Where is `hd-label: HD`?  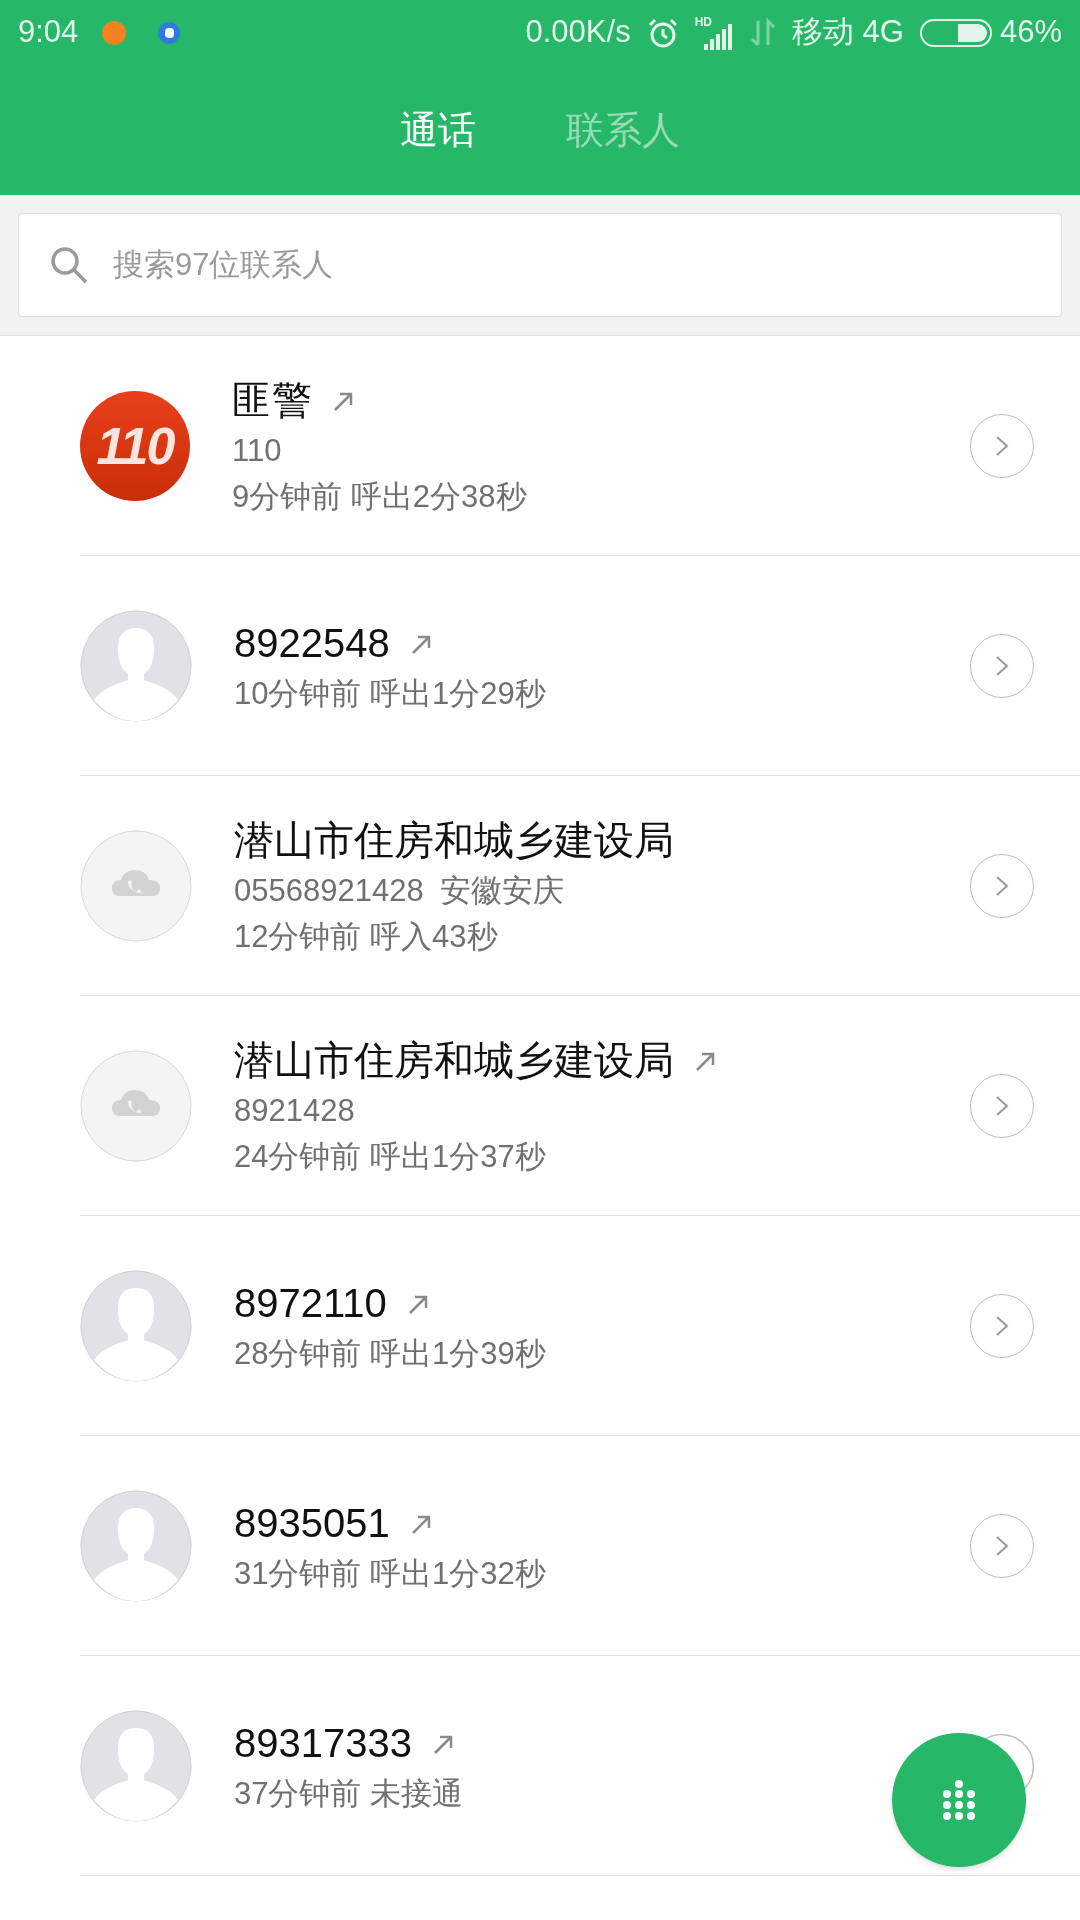
hd-label: HD is located at coordinates (703, 21).